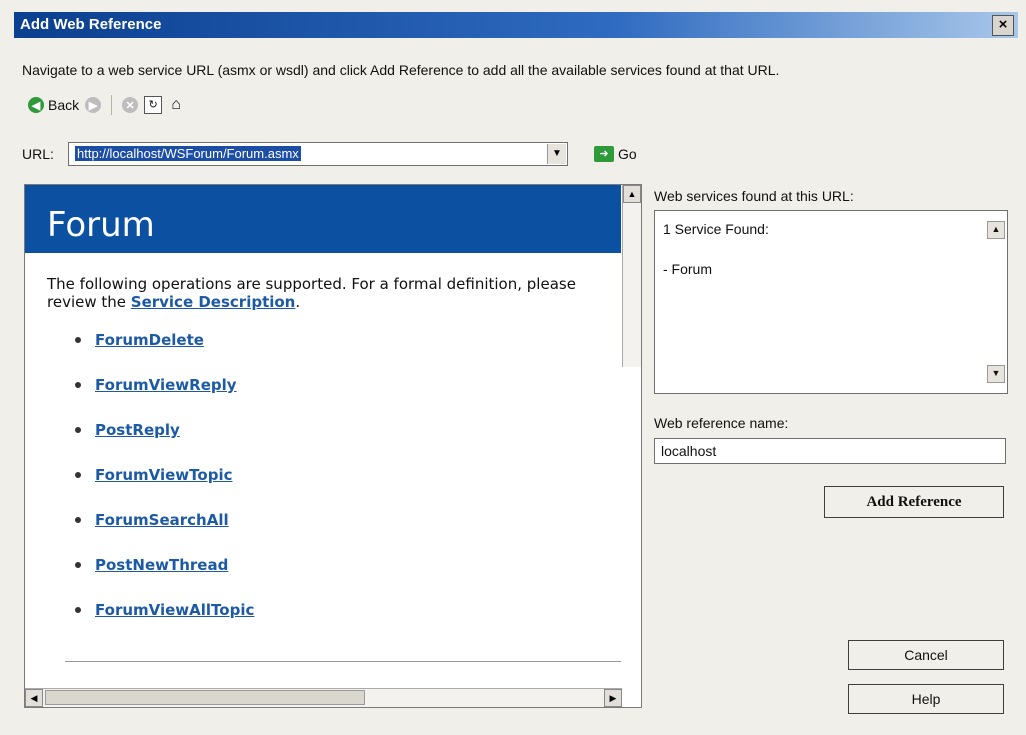 The width and height of the screenshot is (1026, 735). What do you see at coordinates (516, 25) in the screenshot?
I see `title-bar: Add Web Reference ×` at bounding box center [516, 25].